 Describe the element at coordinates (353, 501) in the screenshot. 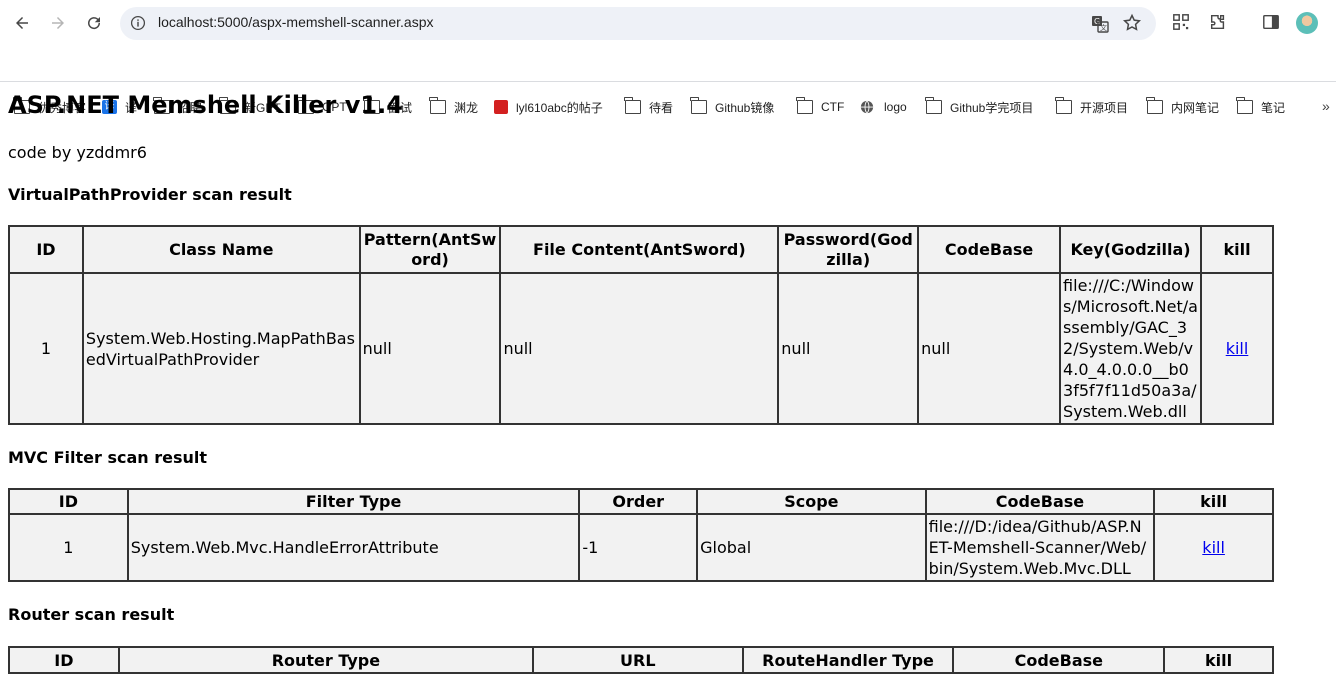

I see `column-header: Filter Type` at that location.